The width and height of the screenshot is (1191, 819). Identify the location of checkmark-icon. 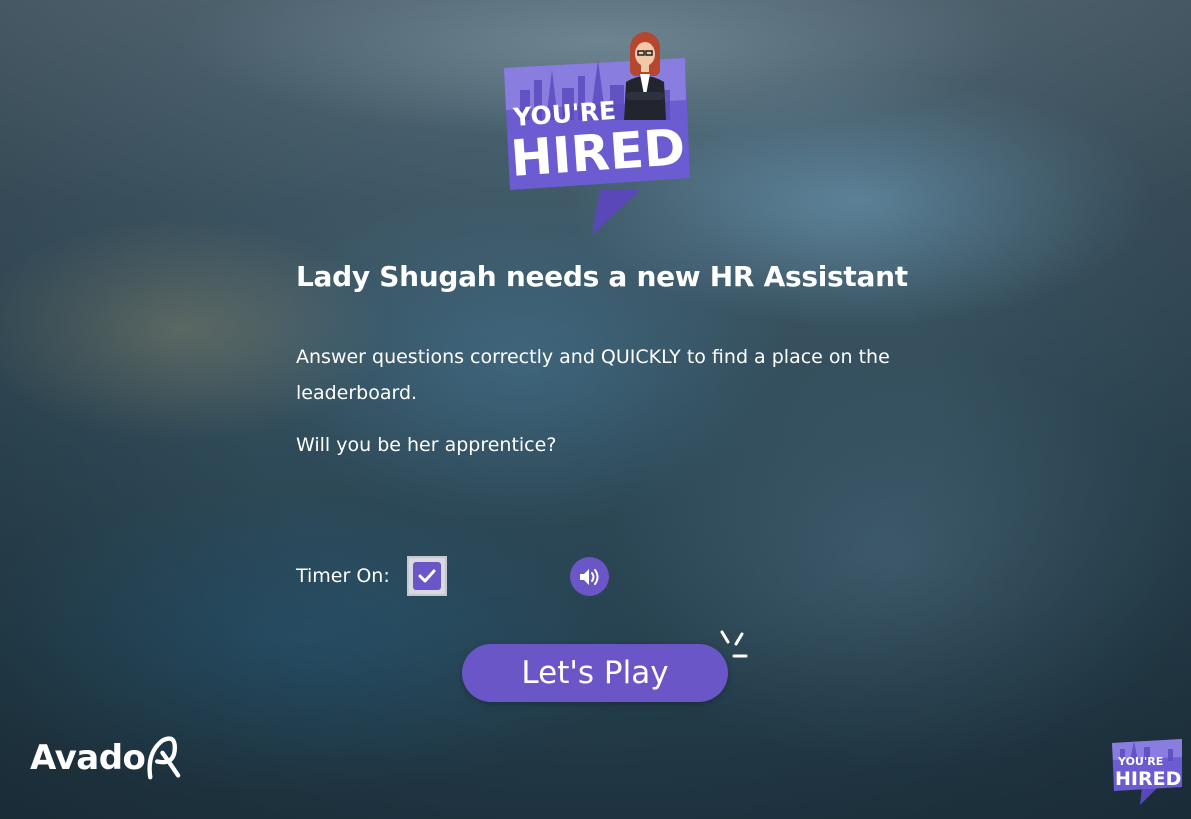
(427, 576).